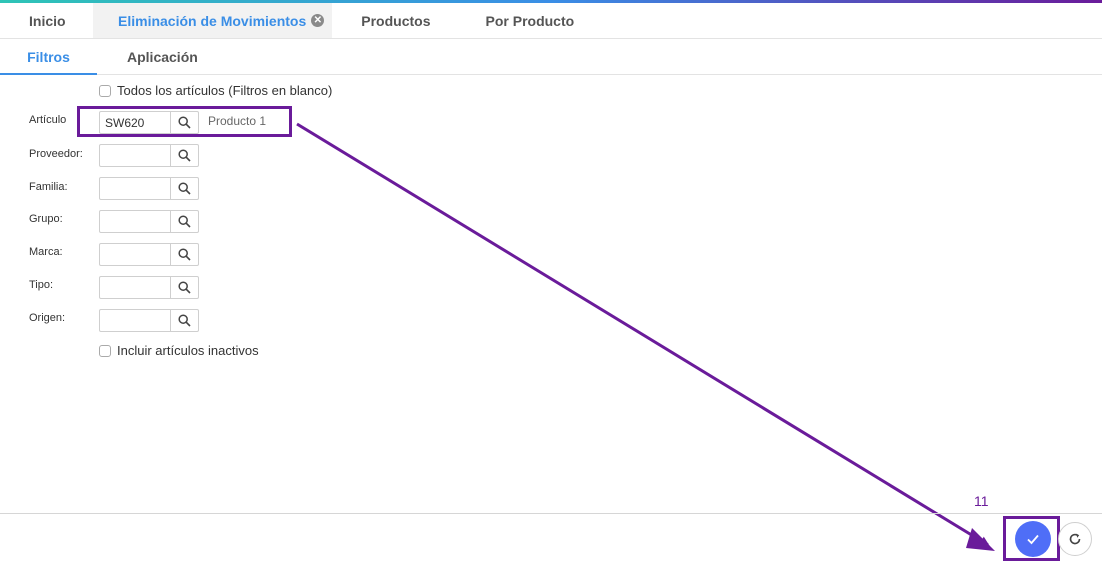  Describe the element at coordinates (551, 513) in the screenshot. I see `footer-divider` at that location.